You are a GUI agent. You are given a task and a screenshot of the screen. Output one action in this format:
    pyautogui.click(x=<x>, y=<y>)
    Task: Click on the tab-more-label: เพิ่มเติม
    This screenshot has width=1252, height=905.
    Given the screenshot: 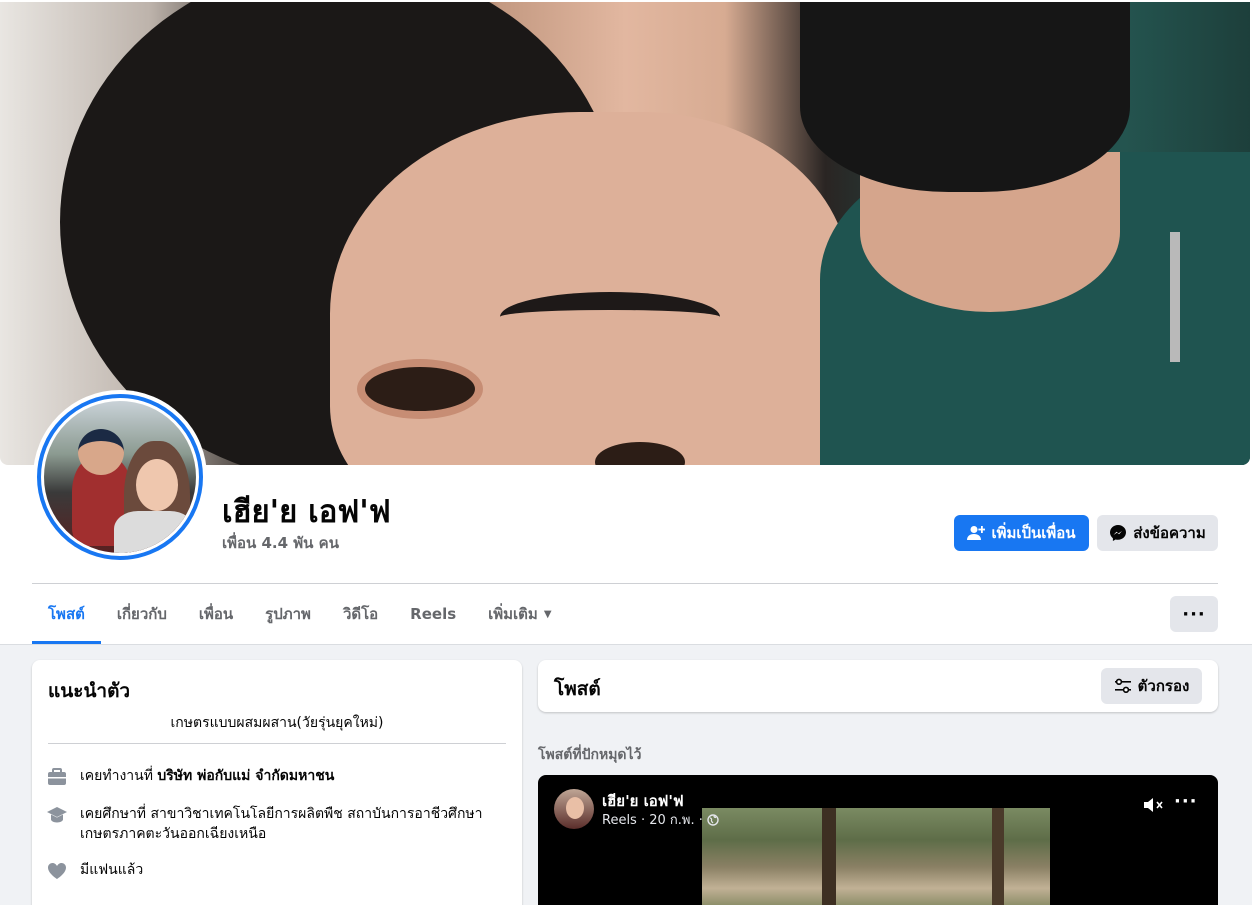 What is the action you would take?
    pyautogui.click(x=513, y=614)
    